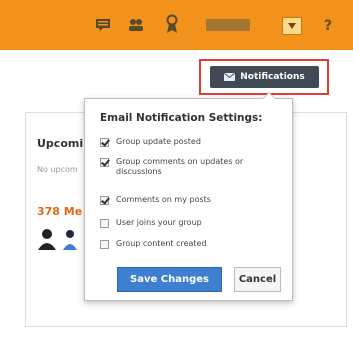 The image size is (353, 337). What do you see at coordinates (159, 222) in the screenshot?
I see `option-label: User joins your group` at bounding box center [159, 222].